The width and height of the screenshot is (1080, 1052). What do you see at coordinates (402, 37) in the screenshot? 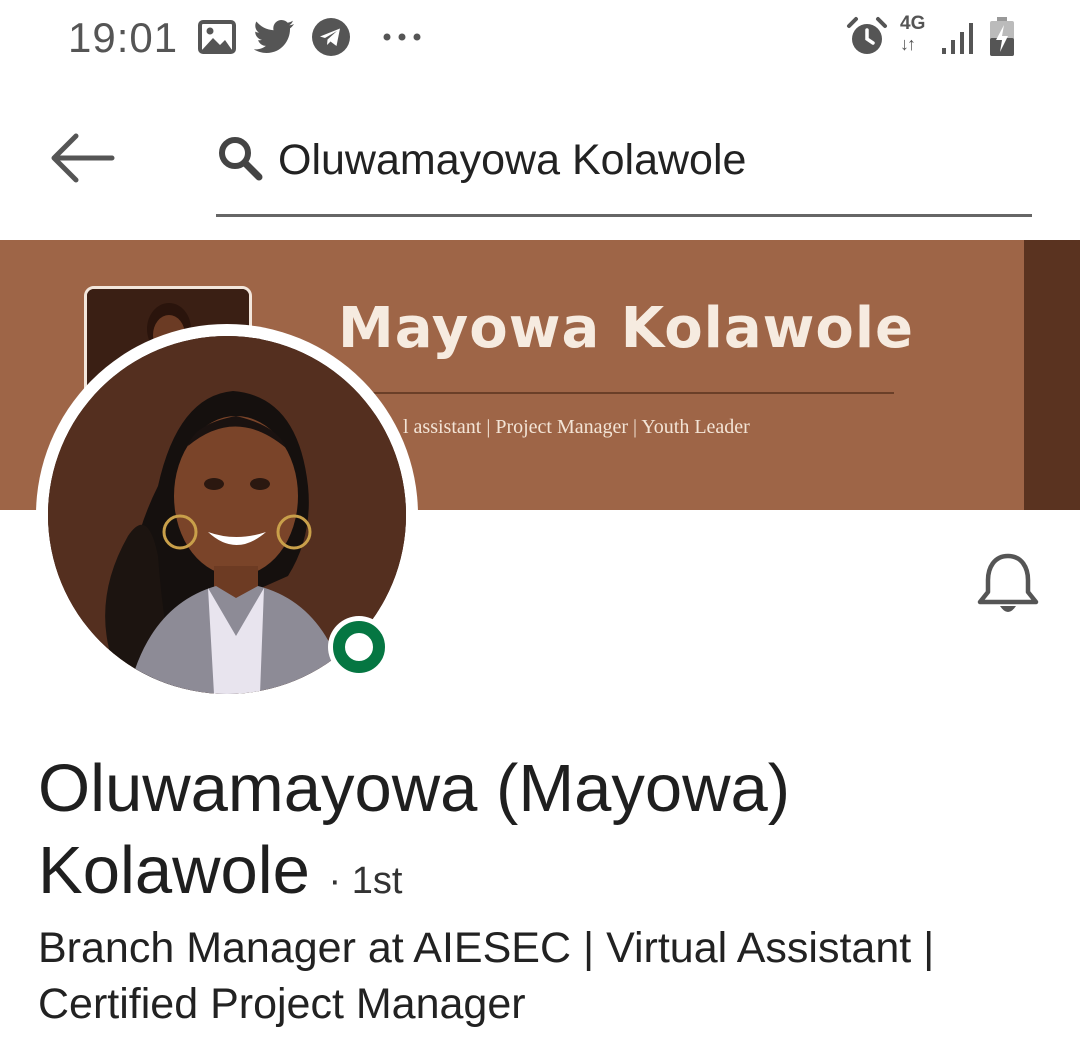
I see `more-icon` at bounding box center [402, 37].